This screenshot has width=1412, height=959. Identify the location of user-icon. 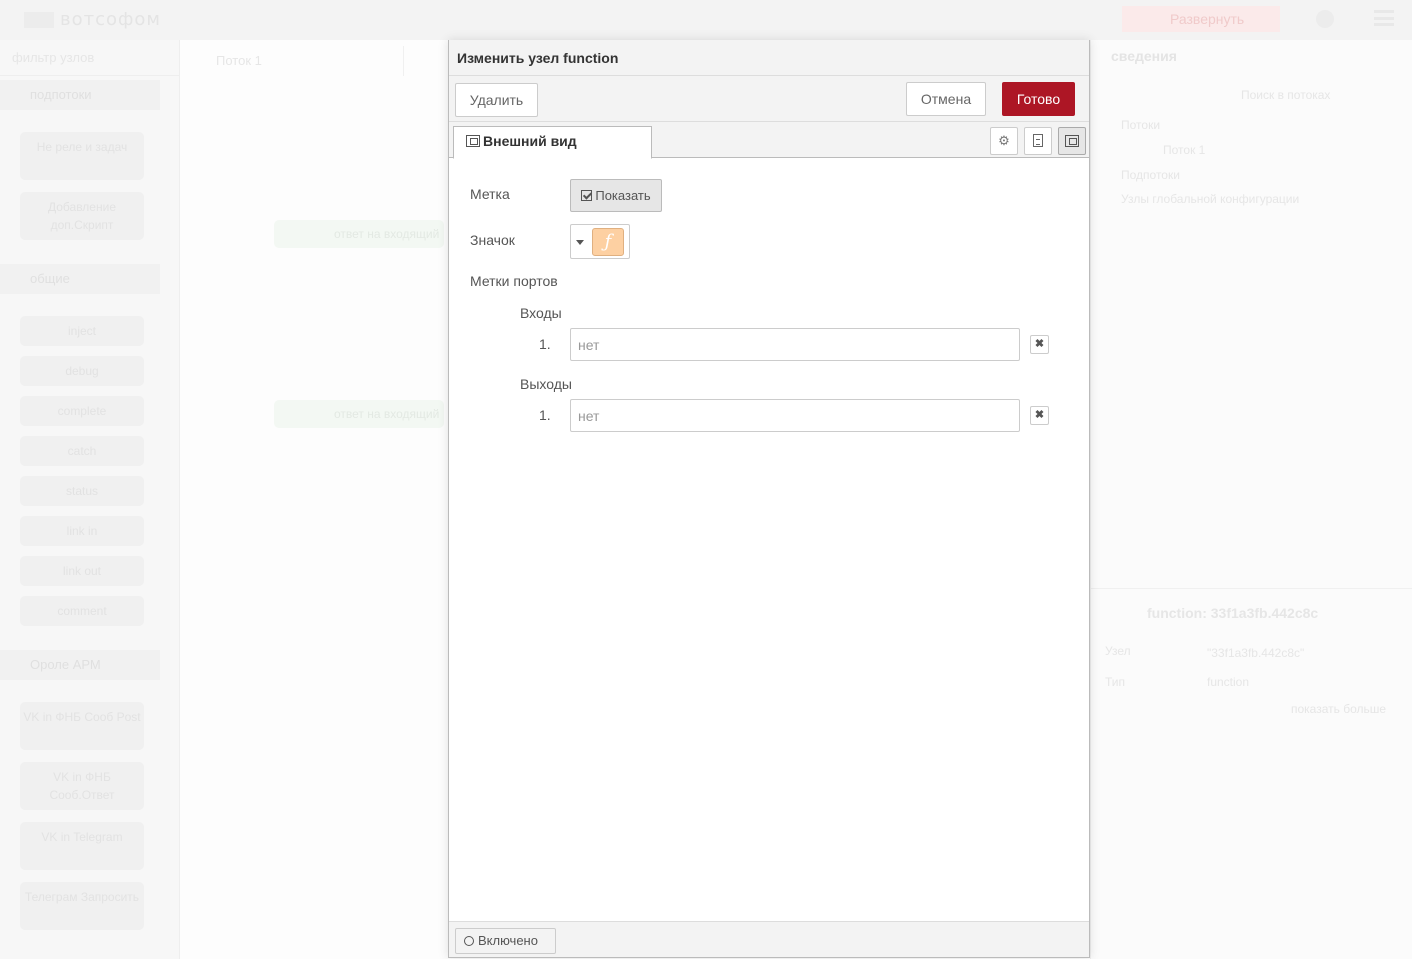
(1325, 19).